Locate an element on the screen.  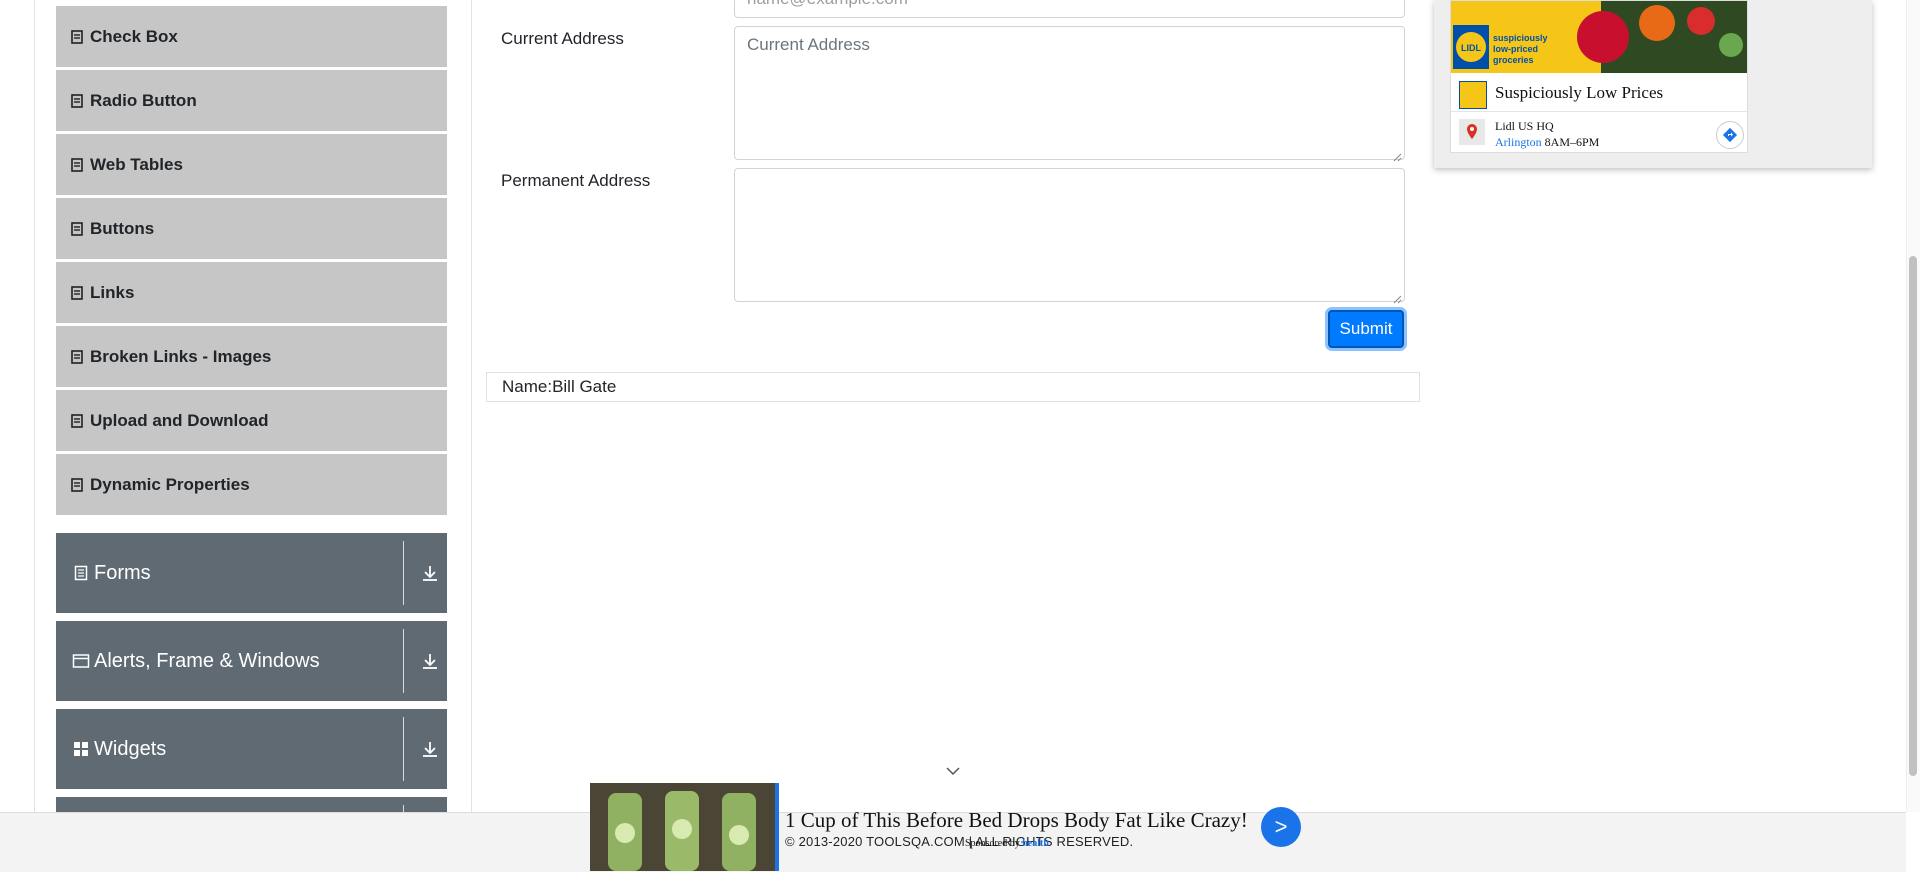
sponsor-prefix: Sponsored by is located at coordinates (992, 843).